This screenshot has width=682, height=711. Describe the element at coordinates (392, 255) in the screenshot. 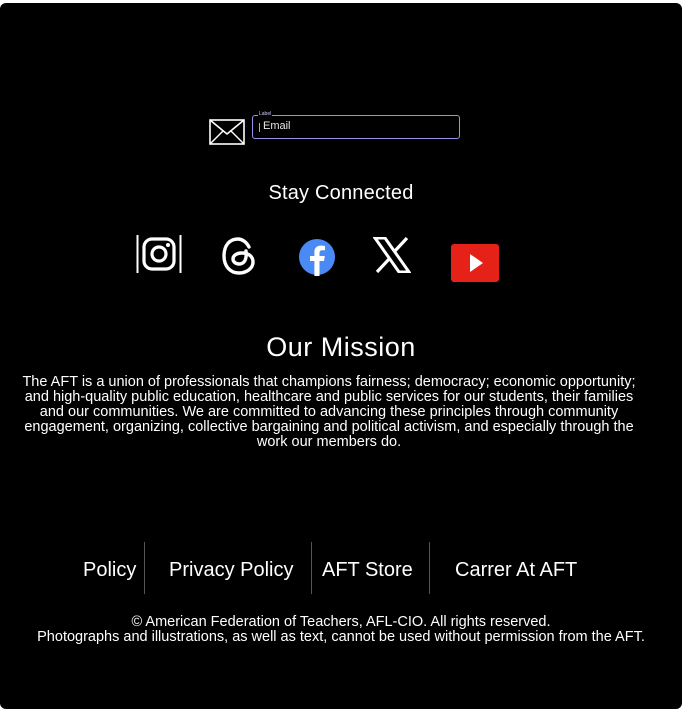

I see `x-icon` at that location.